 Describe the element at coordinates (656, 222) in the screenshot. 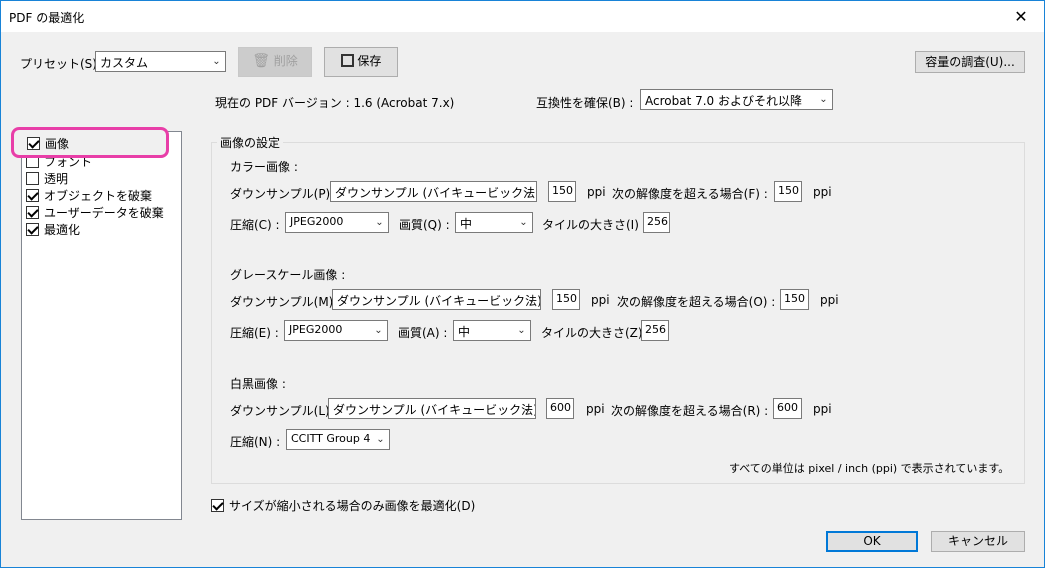

I see `color-tile-input: 256` at that location.